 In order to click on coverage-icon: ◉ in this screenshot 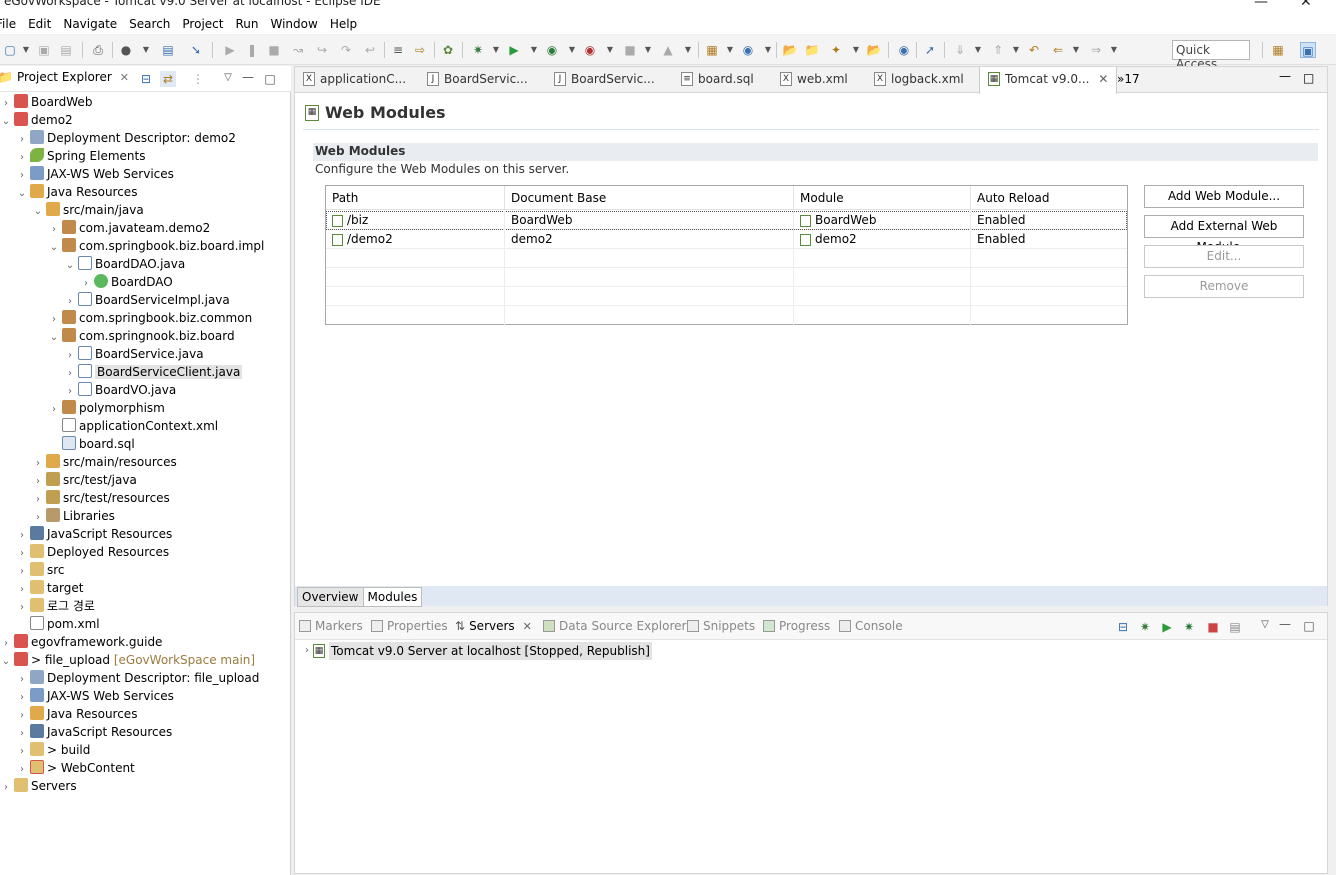, I will do `click(552, 50)`.